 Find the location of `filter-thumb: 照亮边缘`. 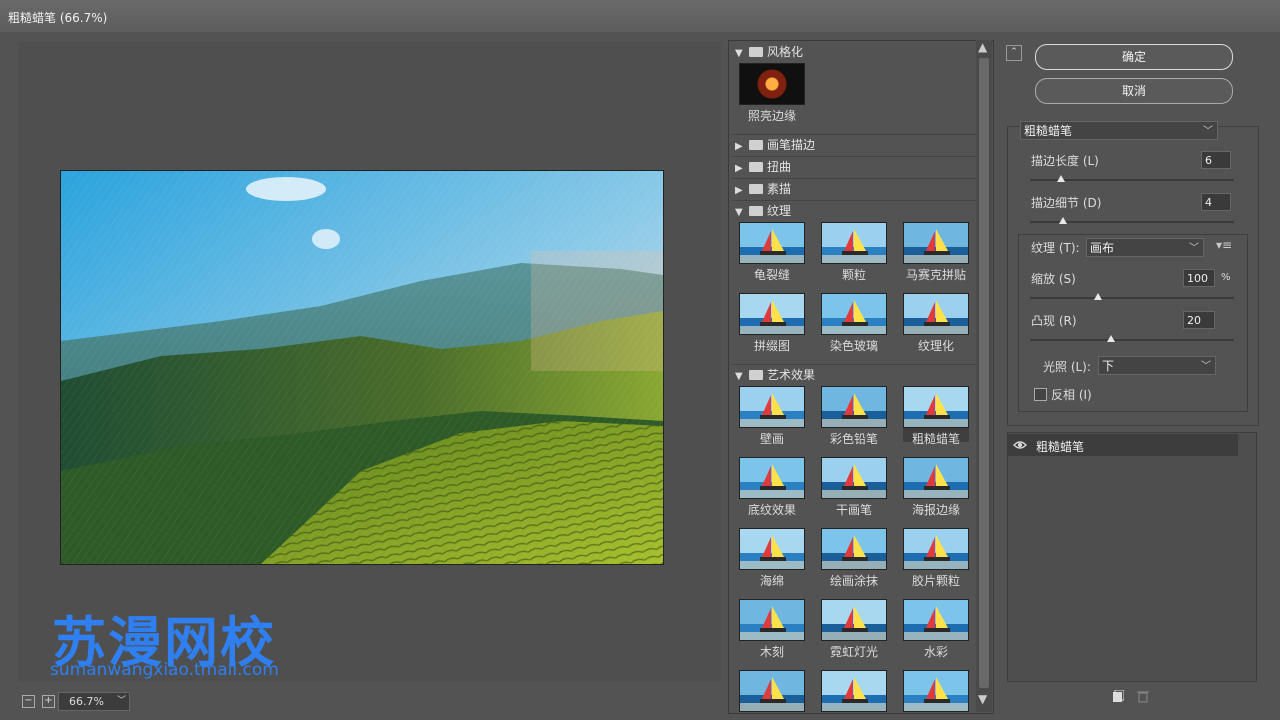

filter-thumb: 照亮边缘 is located at coordinates (772, 93).